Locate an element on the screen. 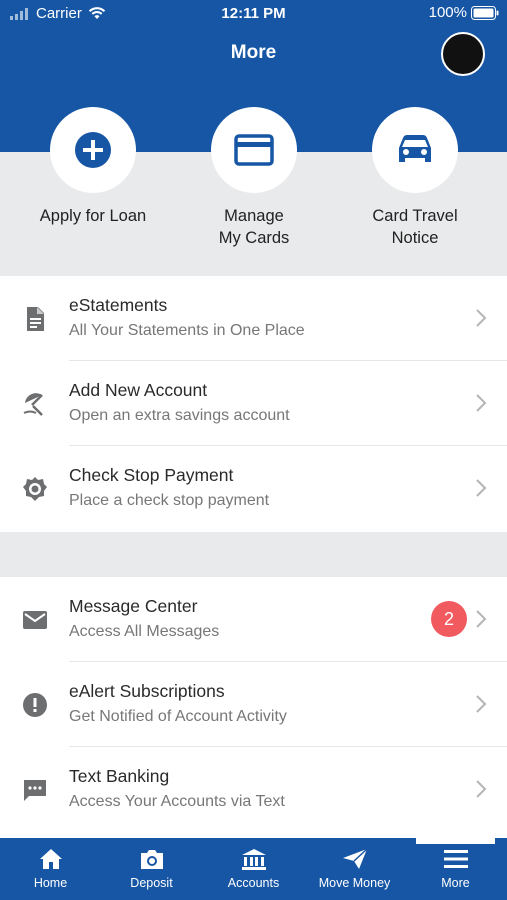  credit-card-icon is located at coordinates (254, 150).